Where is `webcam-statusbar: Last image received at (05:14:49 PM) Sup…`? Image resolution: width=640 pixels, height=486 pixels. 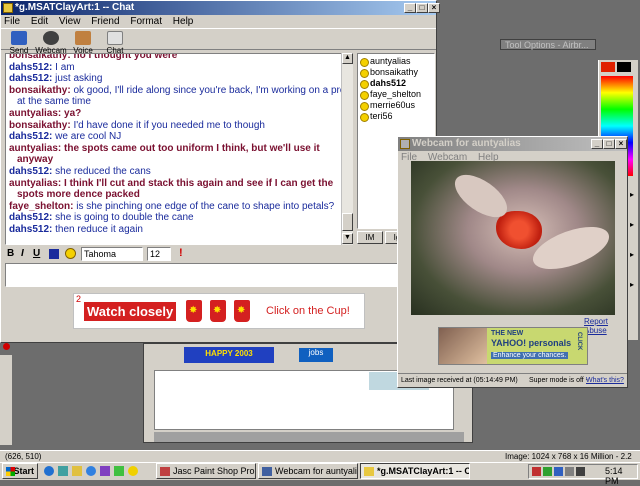
webcam-statusbar: Last image received at (05:14:49 PM) Sup… is located at coordinates (512, 380).